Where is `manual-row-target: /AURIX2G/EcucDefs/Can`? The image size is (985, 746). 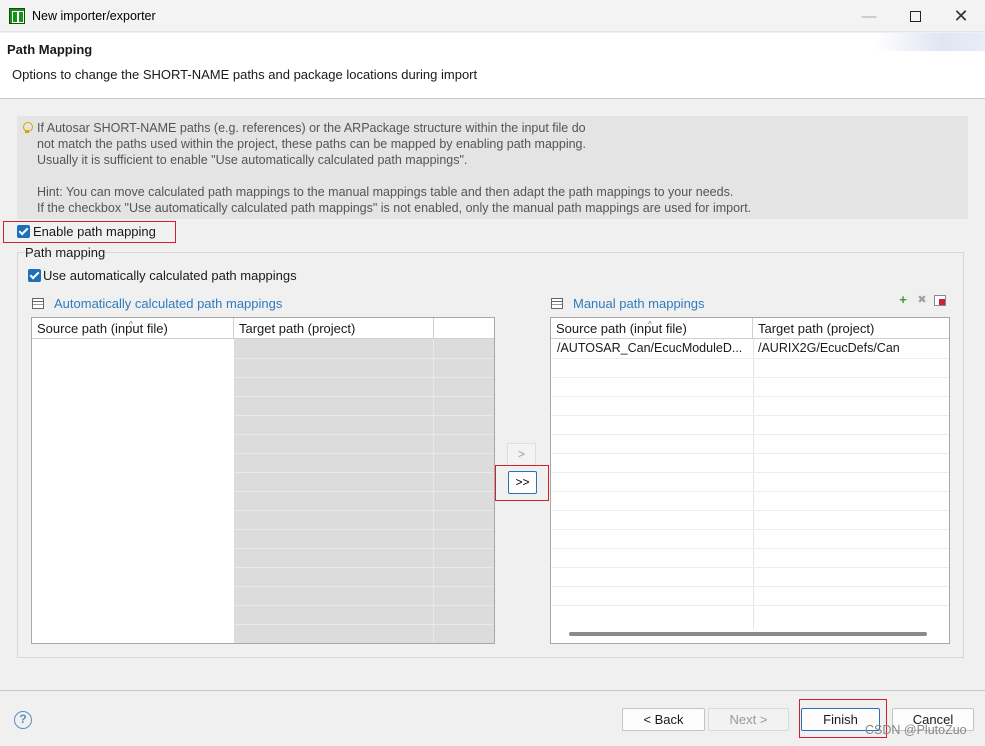 manual-row-target: /AURIX2G/EcucDefs/Can is located at coordinates (853, 348).